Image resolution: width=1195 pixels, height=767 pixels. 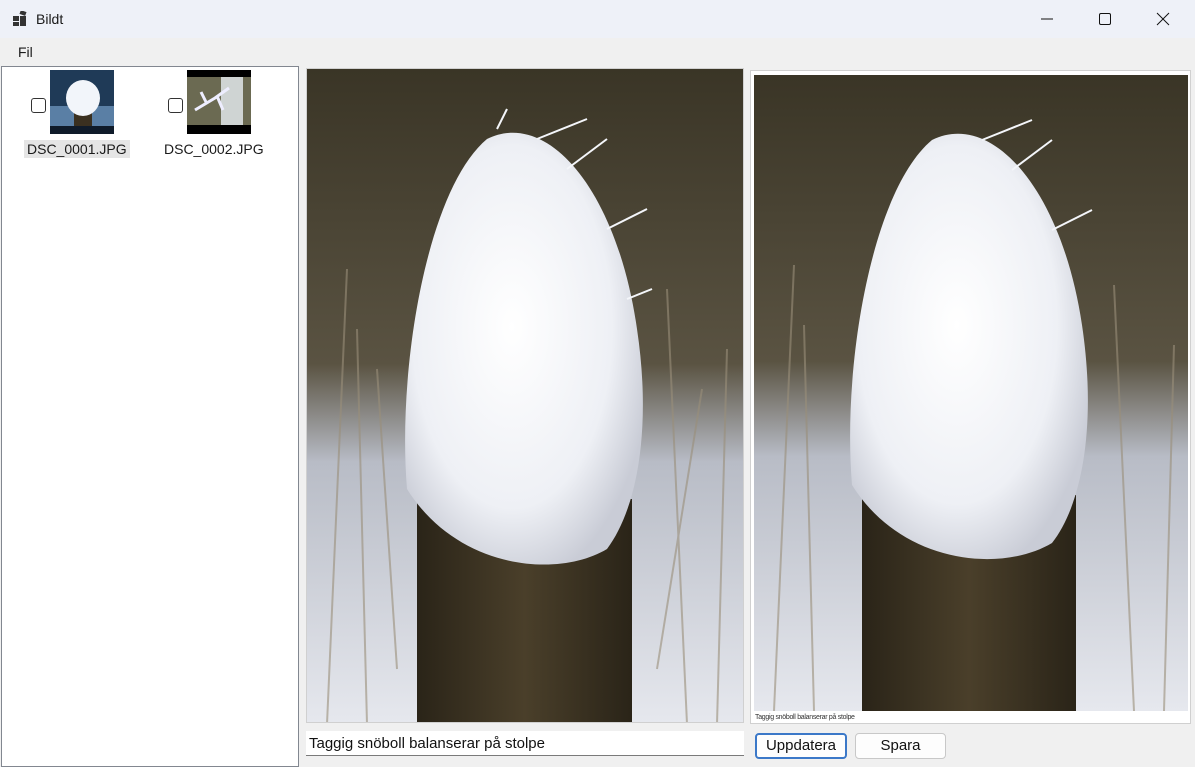 I want to click on update-button: Uppdatera, so click(x=801, y=746).